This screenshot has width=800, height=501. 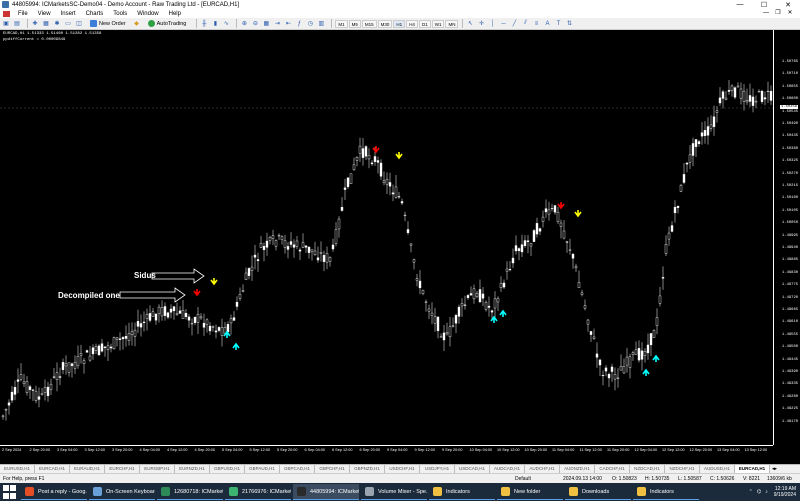 What do you see at coordinates (310, 24) in the screenshot?
I see `periods-icon: ◷` at bounding box center [310, 24].